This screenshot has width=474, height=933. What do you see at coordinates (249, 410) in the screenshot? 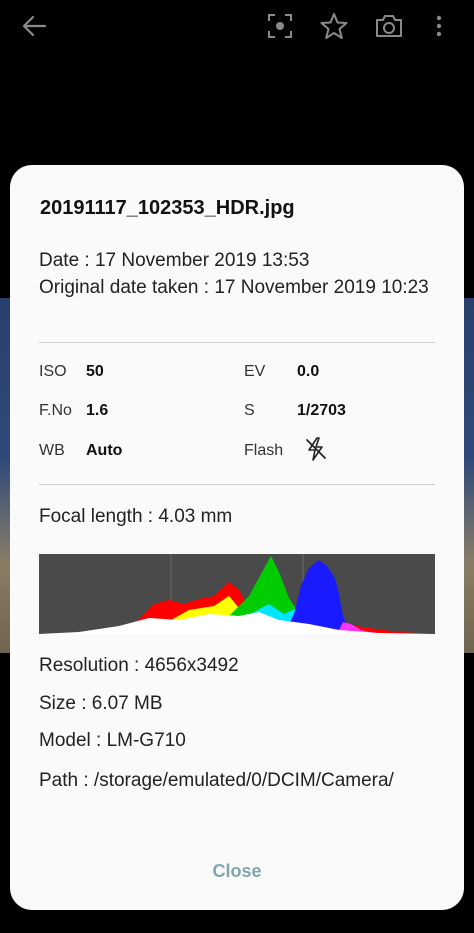
I see `shutter-label: S` at bounding box center [249, 410].